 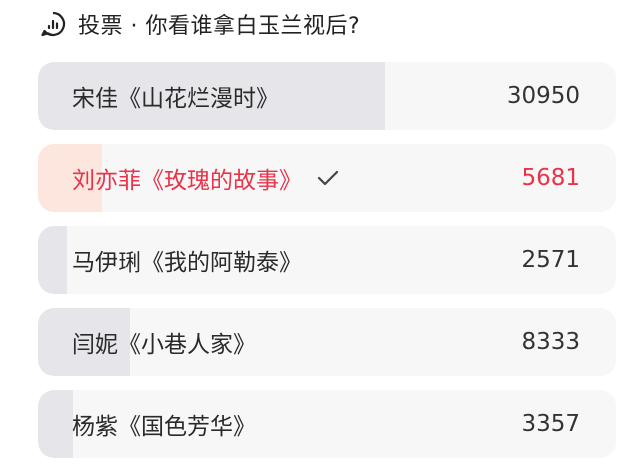 I want to click on poll-header: 投票 · 你看谁拿白玉兰视后?, so click(x=200, y=24).